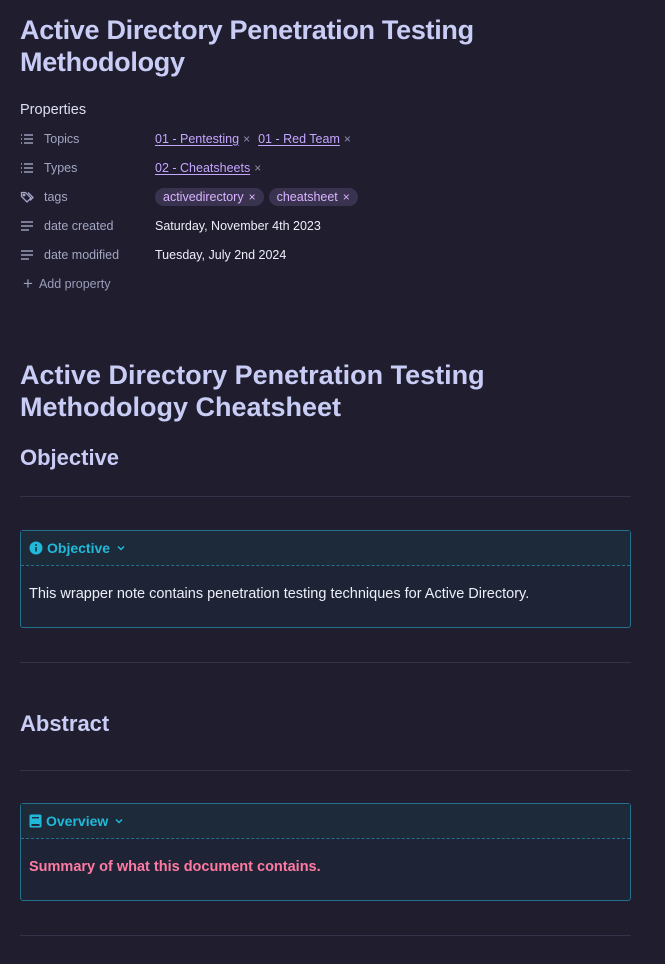  Describe the element at coordinates (299, 139) in the screenshot. I see `topic-link: 01 - Red Team` at that location.